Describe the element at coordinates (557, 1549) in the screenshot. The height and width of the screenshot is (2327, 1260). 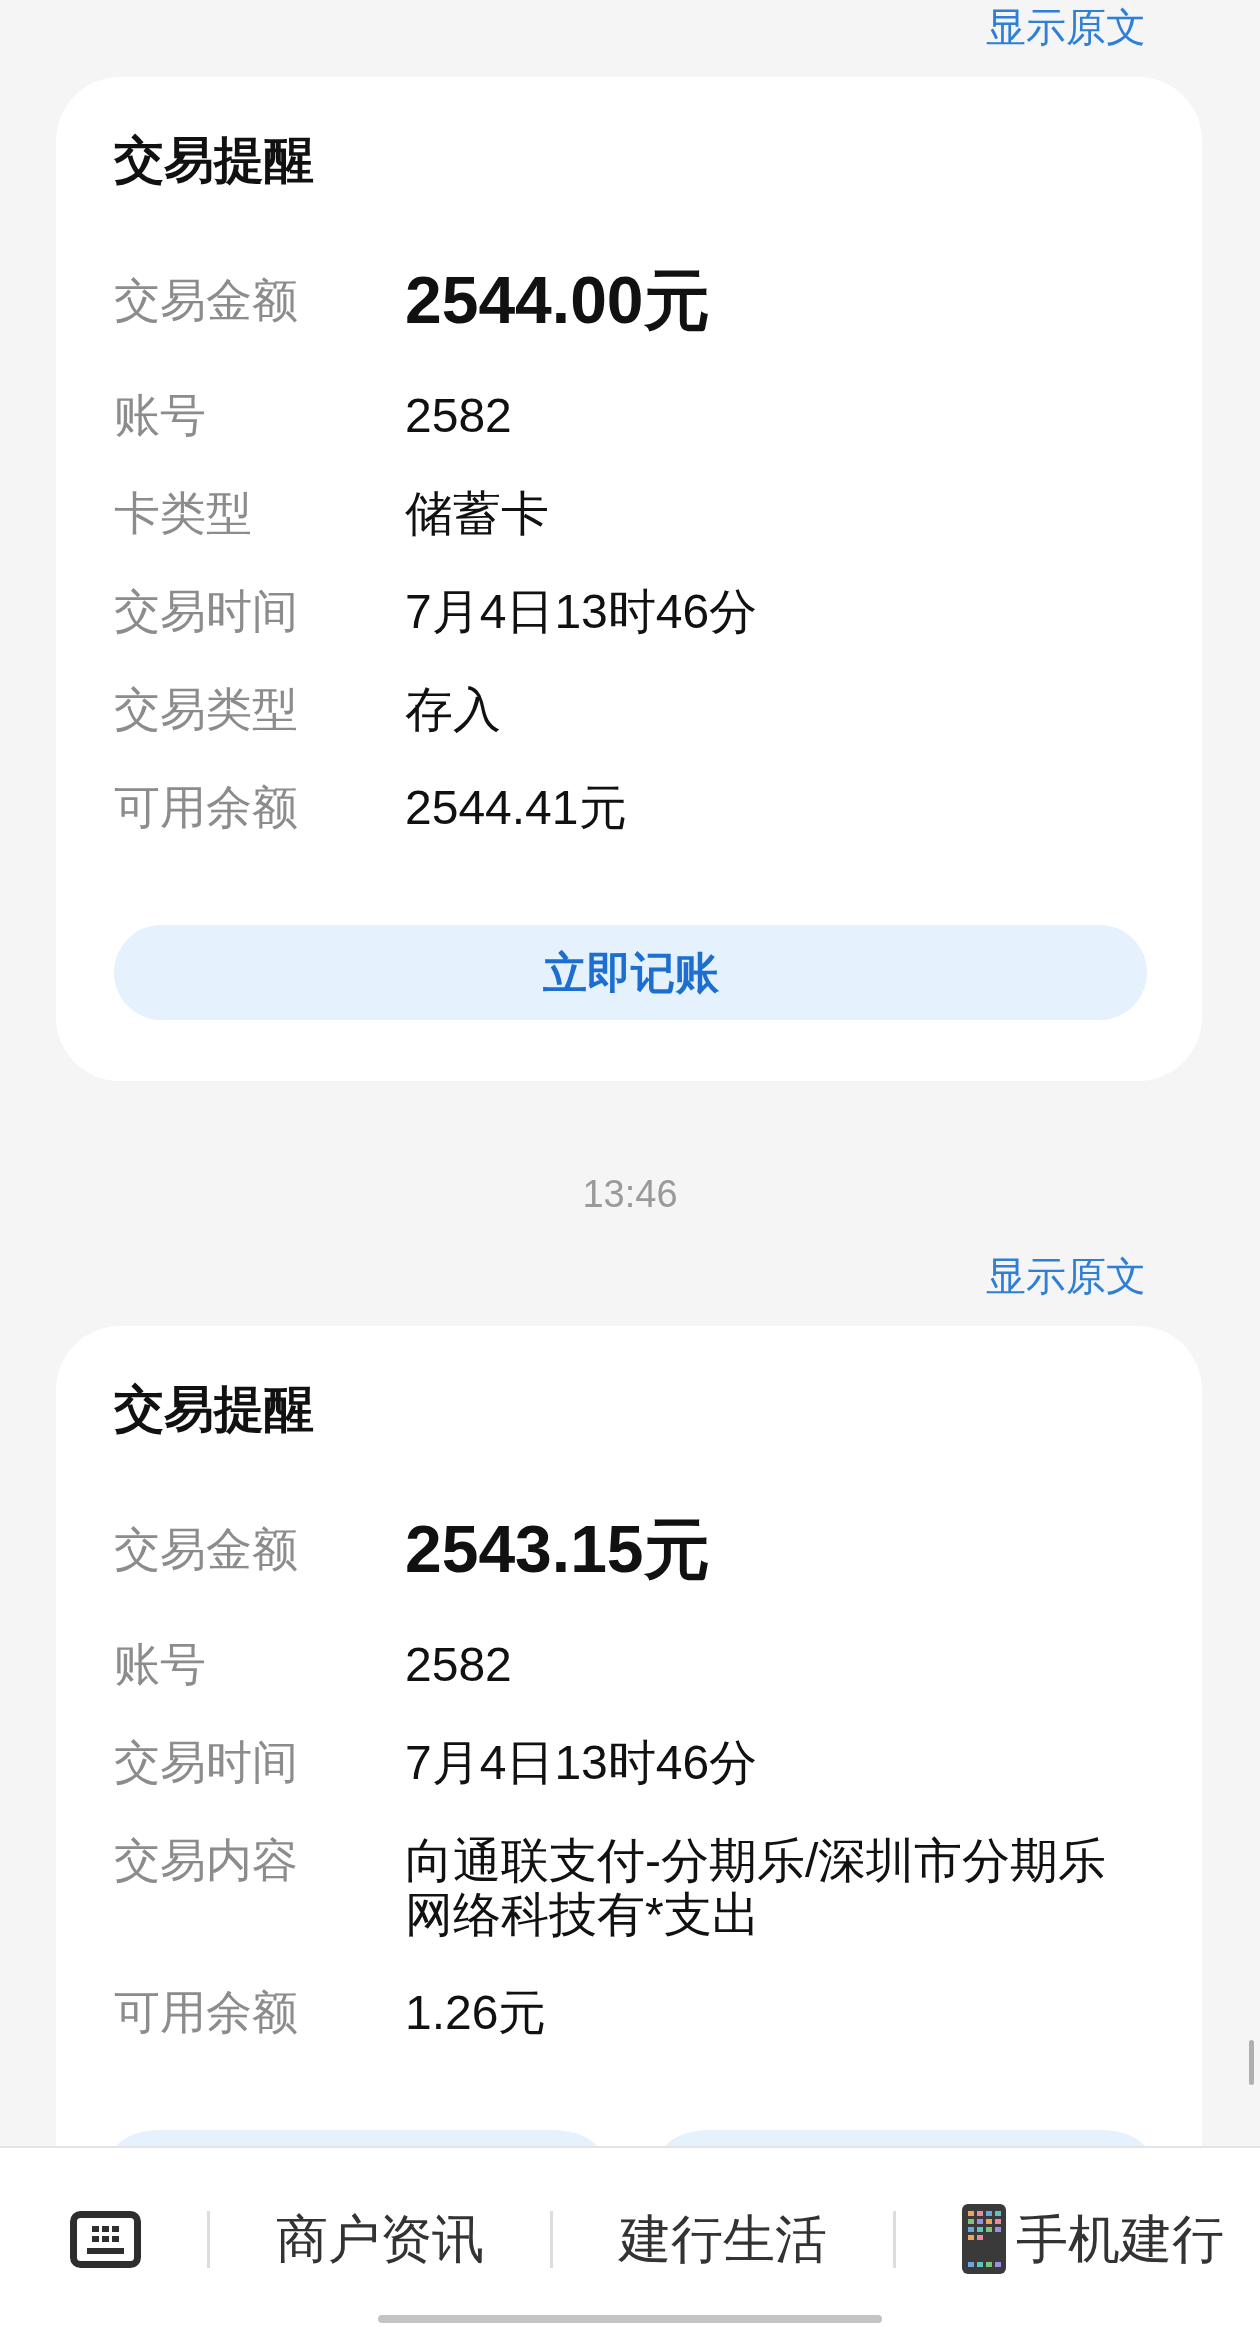
I see `amount-value: 2543.15元` at that location.